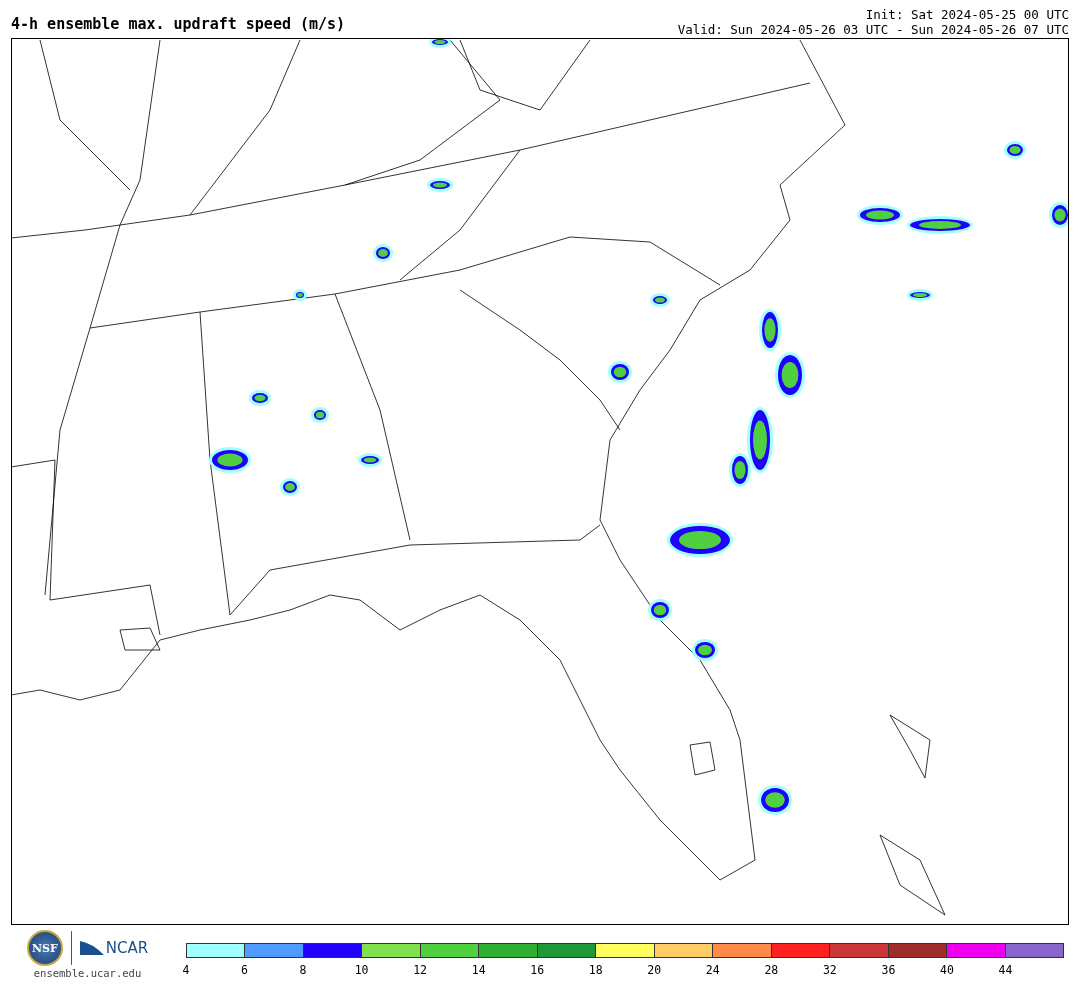 The height and width of the screenshot is (988, 1080). I want to click on scale-tick-label: 16, so click(537, 970).